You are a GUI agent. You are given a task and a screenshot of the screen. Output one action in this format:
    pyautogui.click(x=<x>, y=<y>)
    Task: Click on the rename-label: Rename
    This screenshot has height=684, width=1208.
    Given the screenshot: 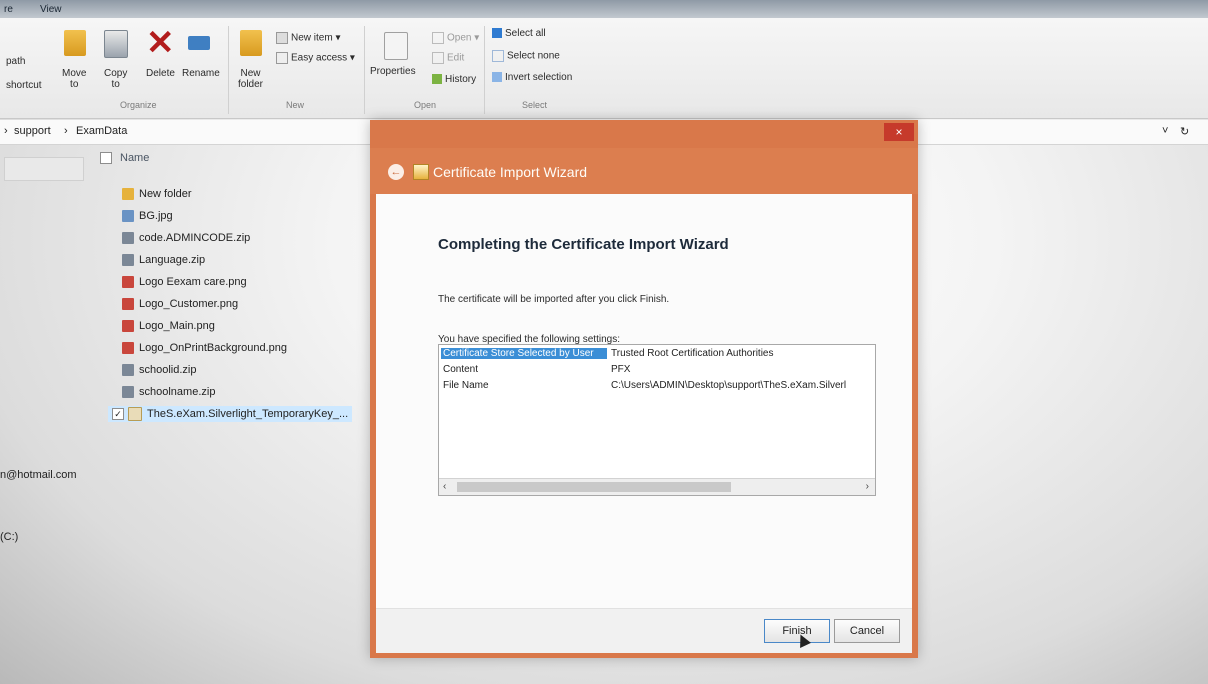 What is the action you would take?
    pyautogui.click(x=201, y=73)
    